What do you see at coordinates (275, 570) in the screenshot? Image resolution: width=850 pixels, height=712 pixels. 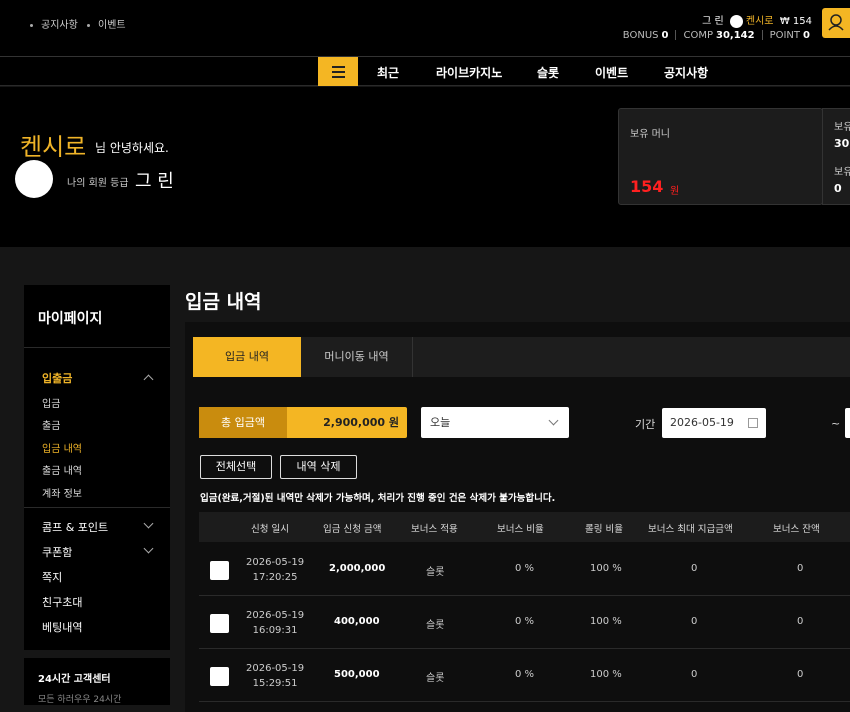 I see `row-datetime: 2026-05-19 17:20:25` at bounding box center [275, 570].